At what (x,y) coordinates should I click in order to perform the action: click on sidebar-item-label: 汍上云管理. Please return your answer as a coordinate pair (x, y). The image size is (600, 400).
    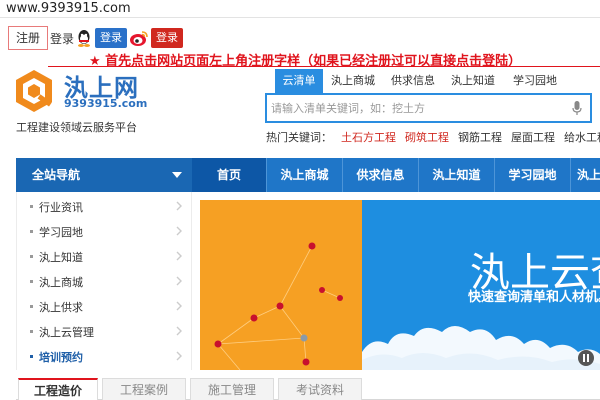
    Looking at the image, I should click on (66, 332).